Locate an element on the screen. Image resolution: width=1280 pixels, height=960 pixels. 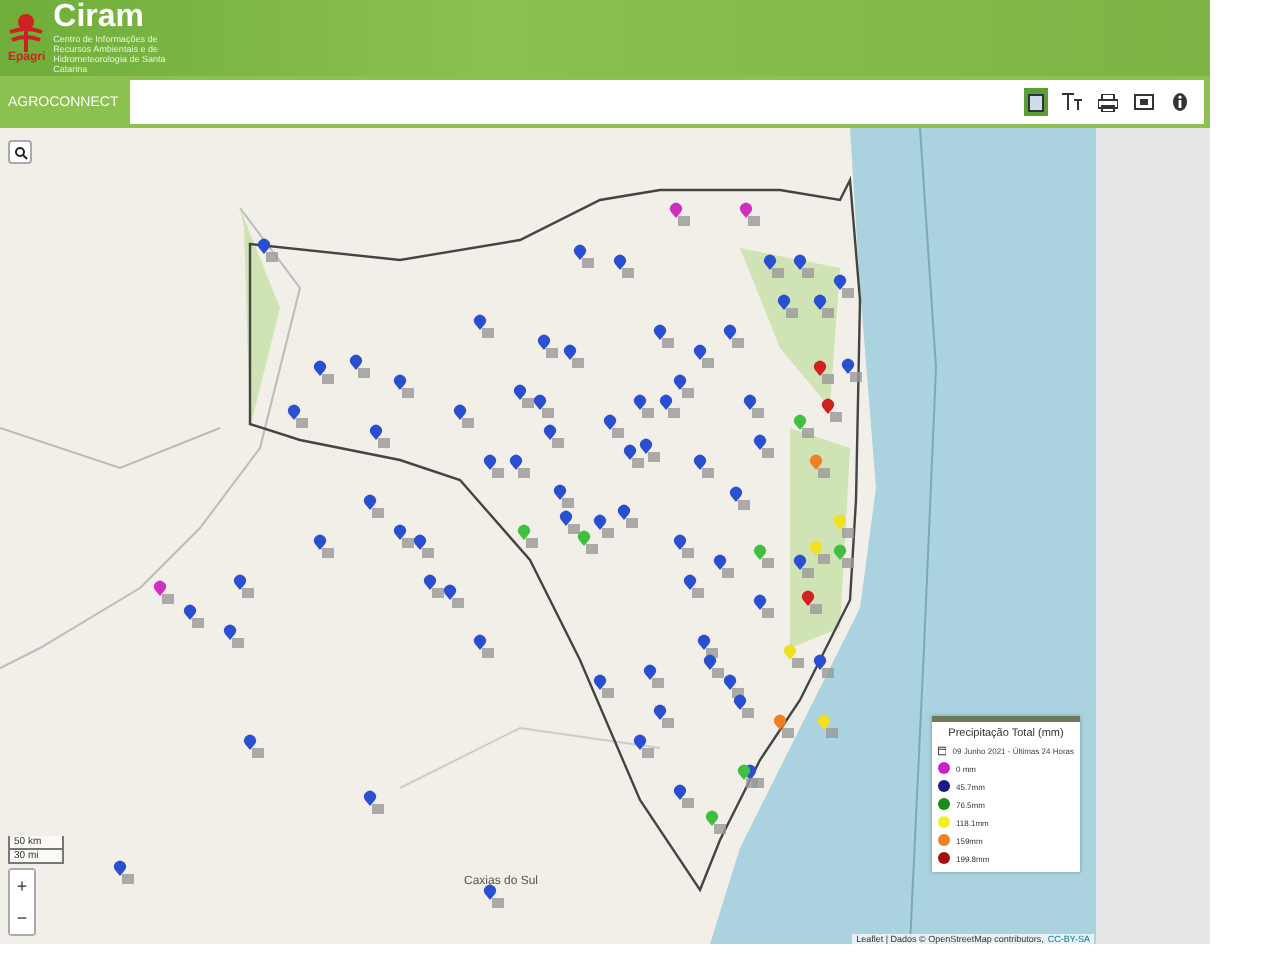
info-icon is located at coordinates (1180, 102).